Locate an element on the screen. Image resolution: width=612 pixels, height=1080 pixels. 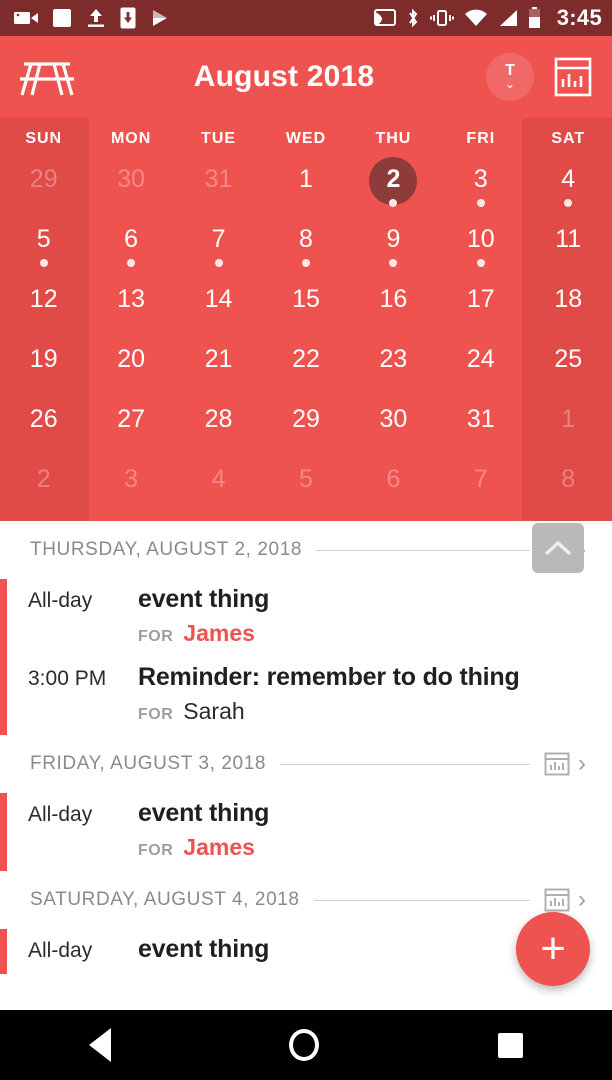
calendar-day-cell: 26 is located at coordinates (43, 430).